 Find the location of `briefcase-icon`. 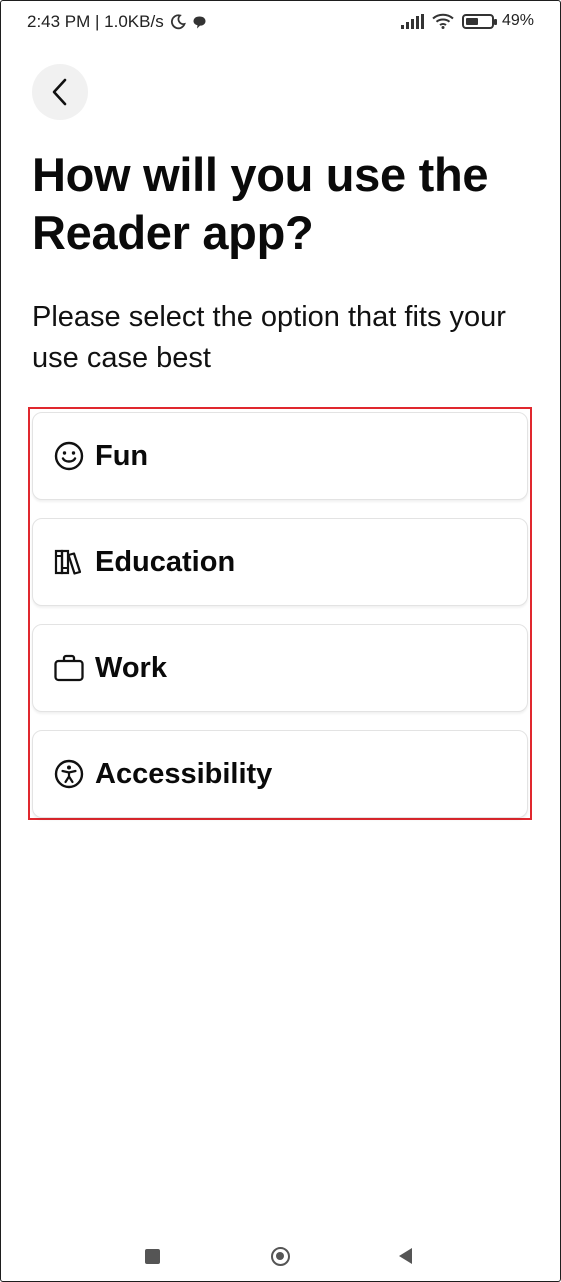

briefcase-icon is located at coordinates (69, 668).